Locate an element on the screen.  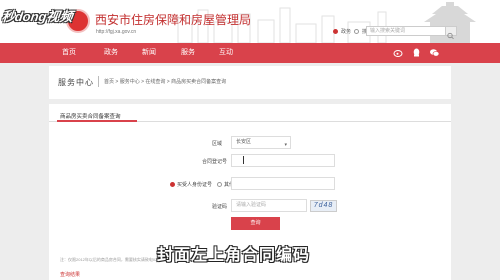
qq-icon is located at coordinates (416, 52).